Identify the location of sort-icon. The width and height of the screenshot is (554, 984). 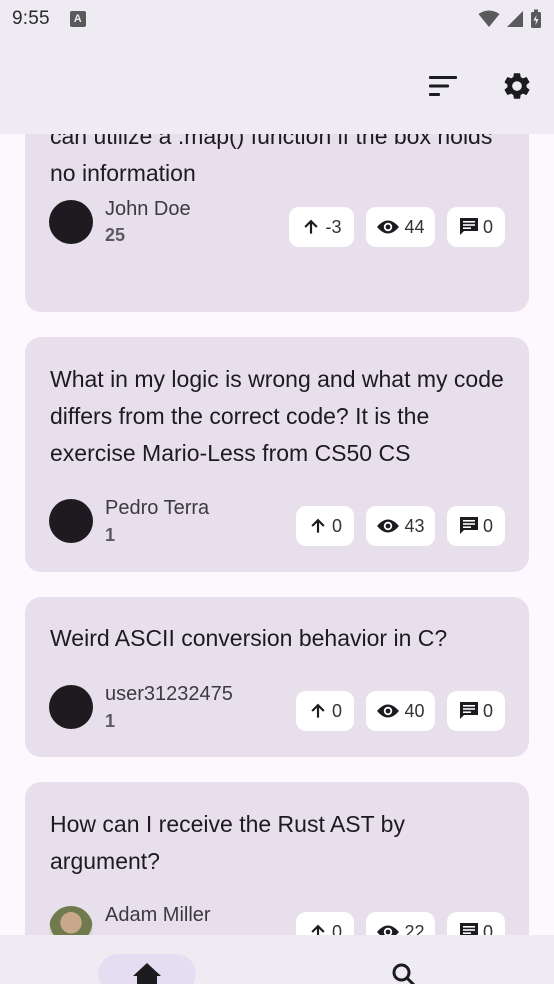
(443, 86).